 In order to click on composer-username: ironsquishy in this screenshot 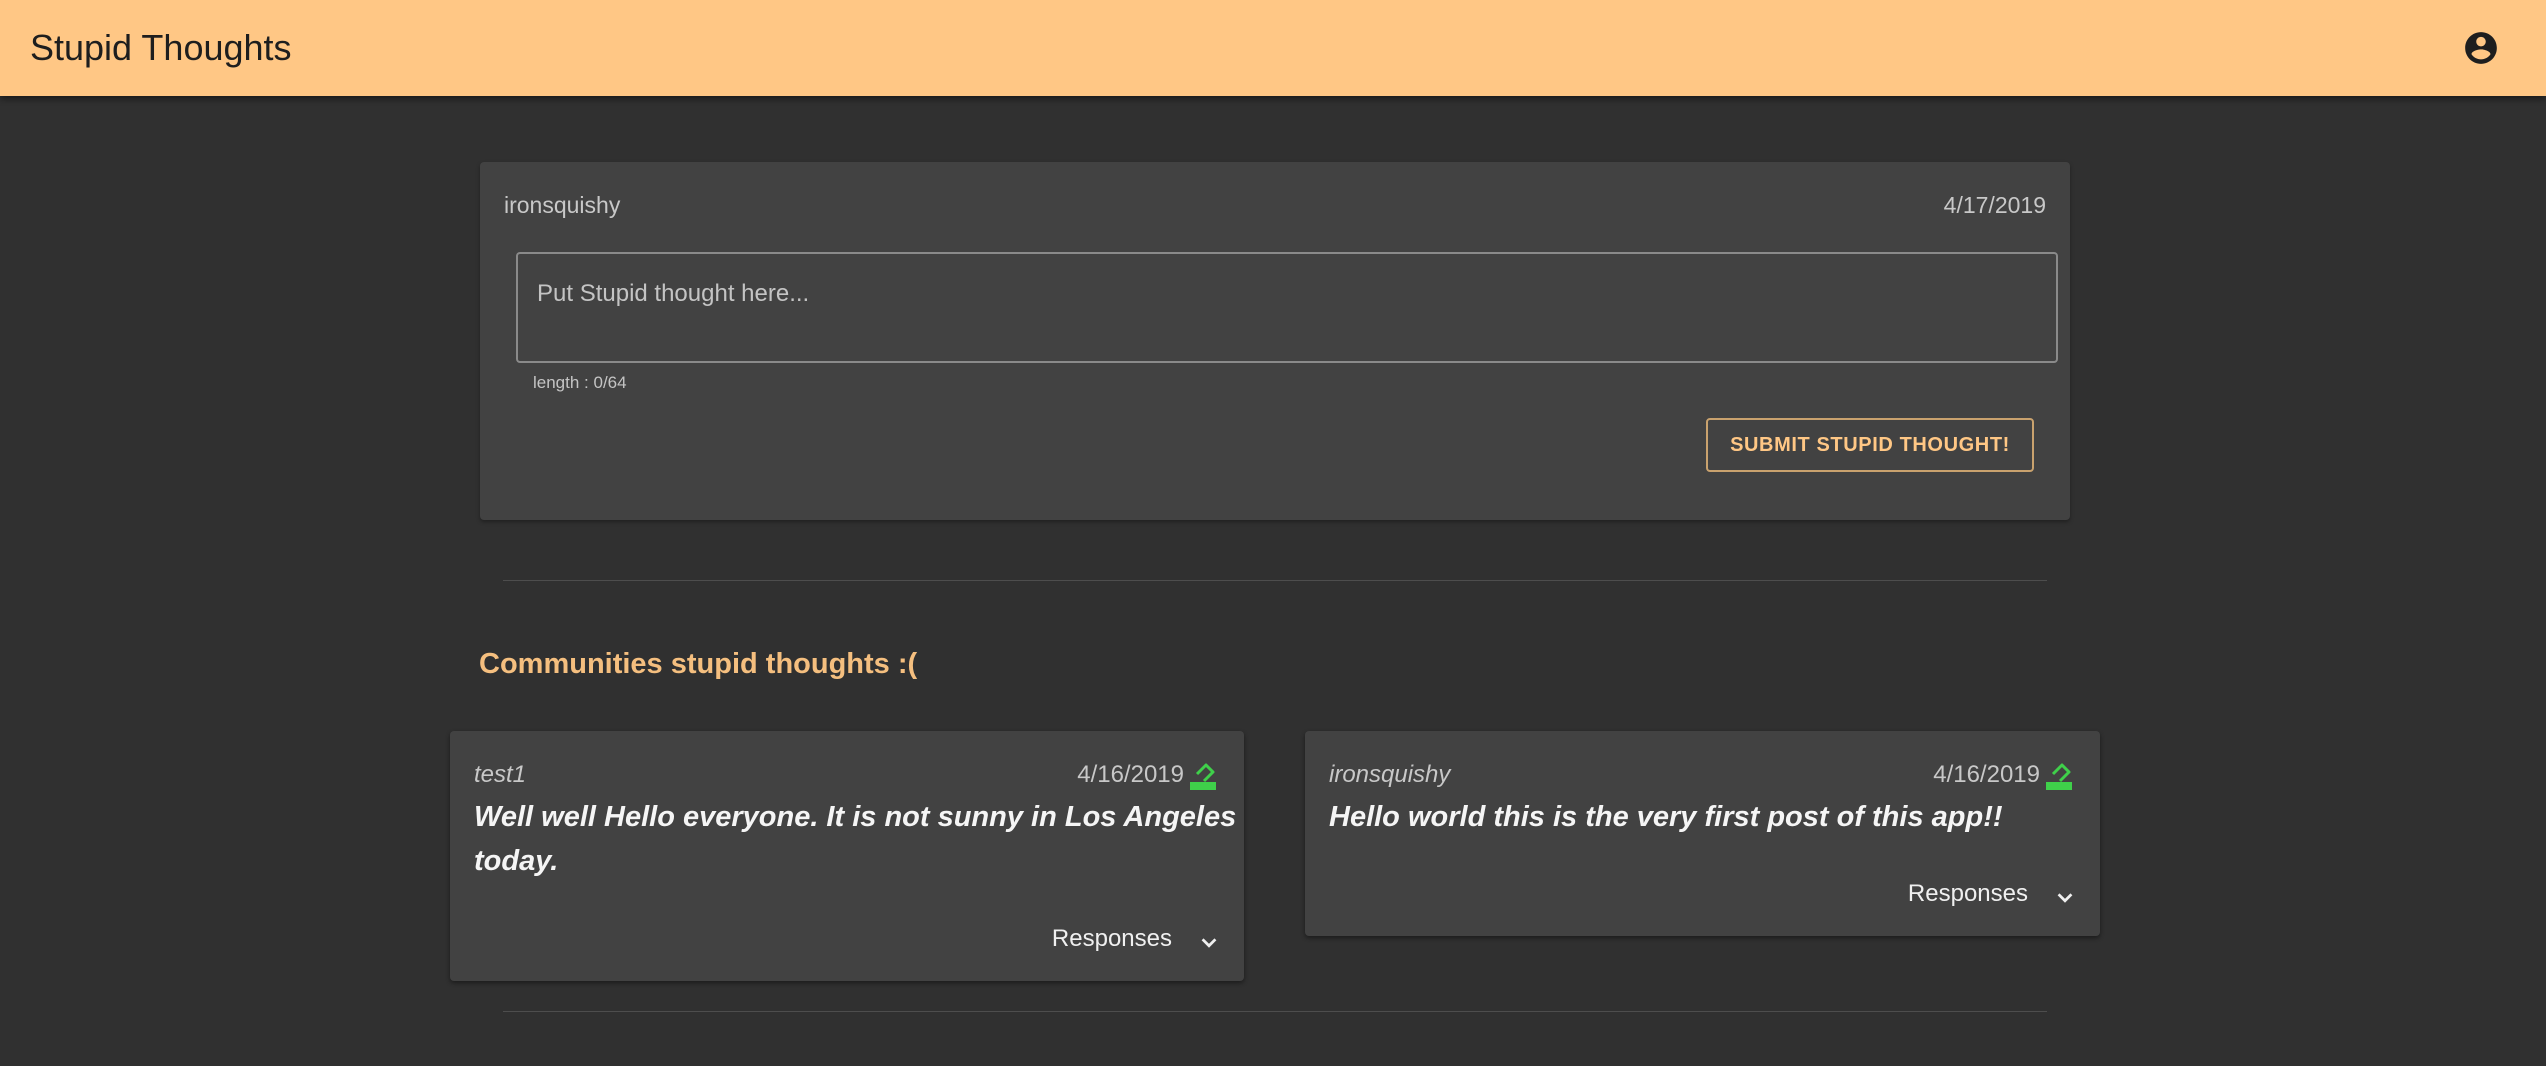, I will do `click(562, 205)`.